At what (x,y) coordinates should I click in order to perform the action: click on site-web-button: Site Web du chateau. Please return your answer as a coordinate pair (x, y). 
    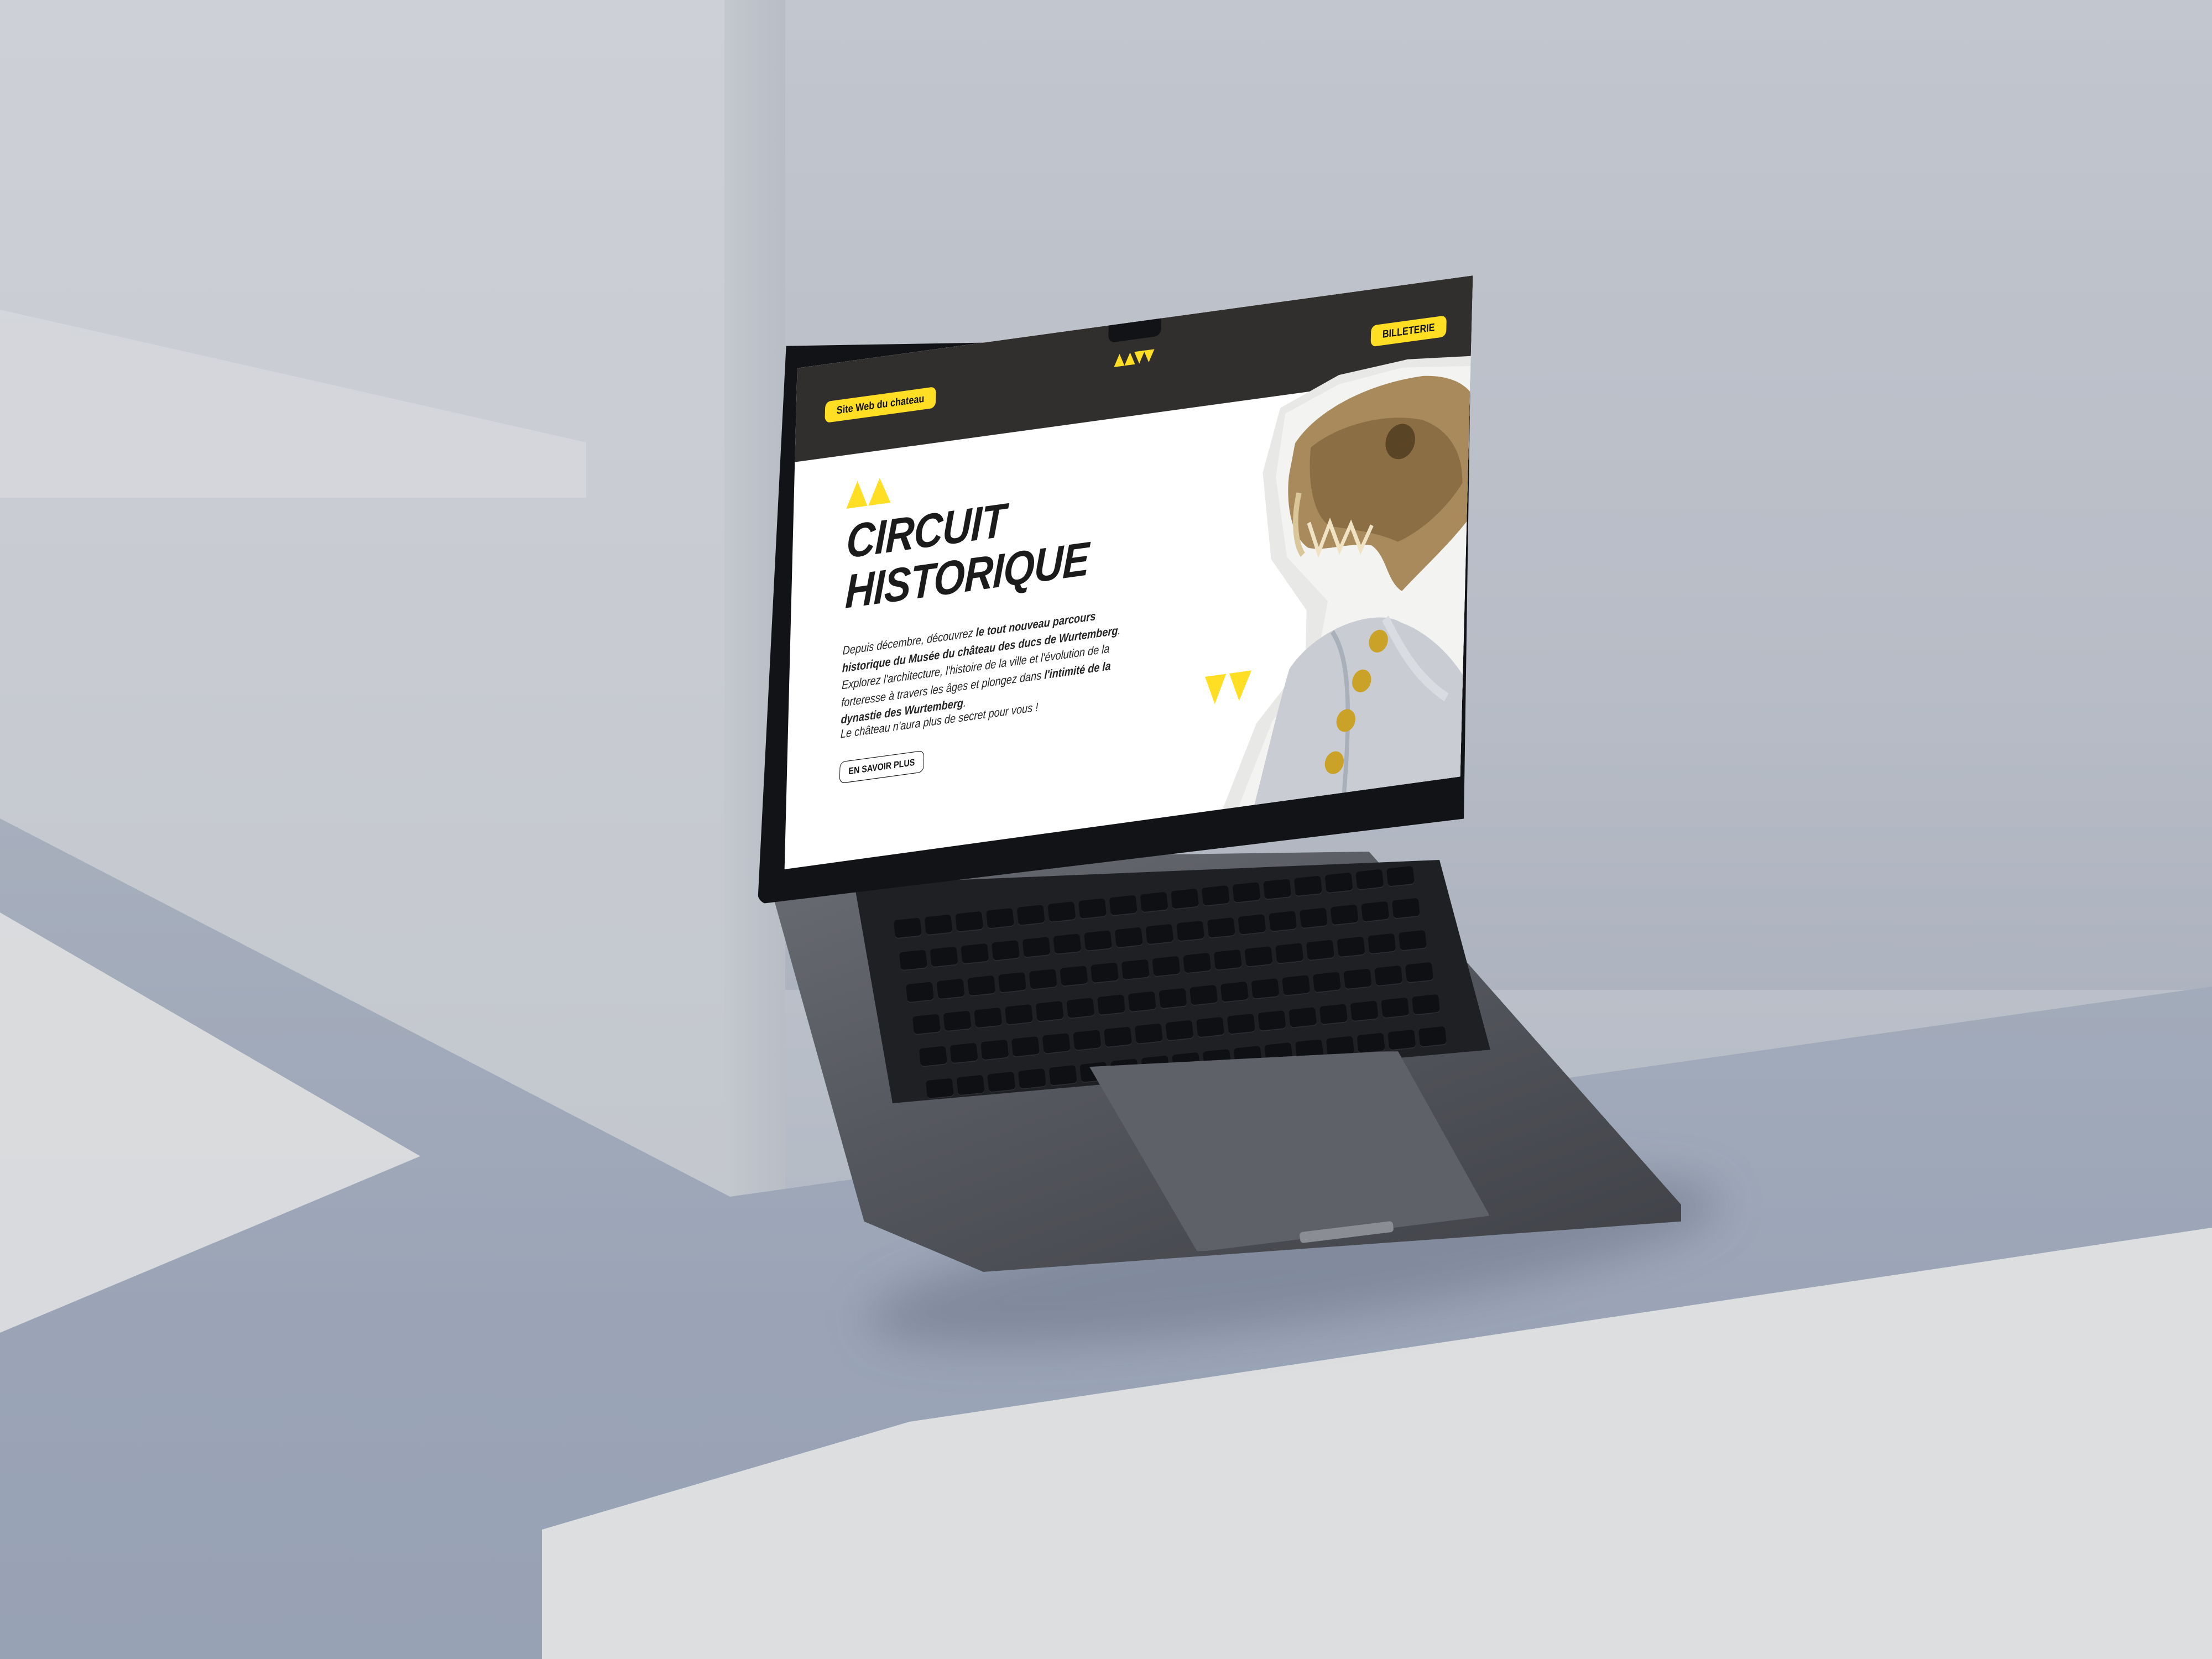
    Looking at the image, I should click on (881, 405).